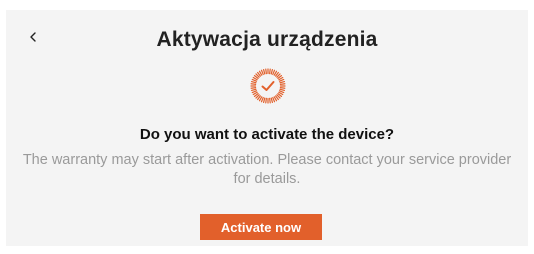  I want to click on check-circle-icon, so click(268, 86).